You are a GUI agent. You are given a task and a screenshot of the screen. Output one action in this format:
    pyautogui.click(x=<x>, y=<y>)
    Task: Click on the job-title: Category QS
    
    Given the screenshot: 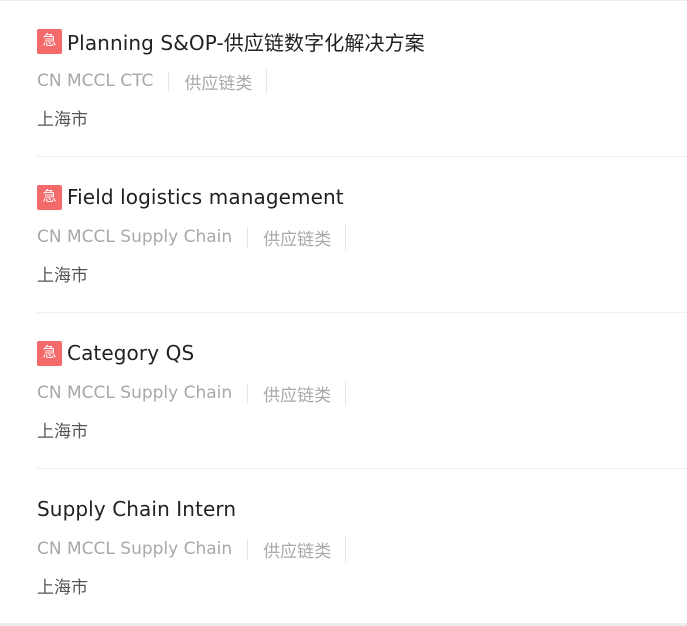 What is the action you would take?
    pyautogui.click(x=130, y=353)
    